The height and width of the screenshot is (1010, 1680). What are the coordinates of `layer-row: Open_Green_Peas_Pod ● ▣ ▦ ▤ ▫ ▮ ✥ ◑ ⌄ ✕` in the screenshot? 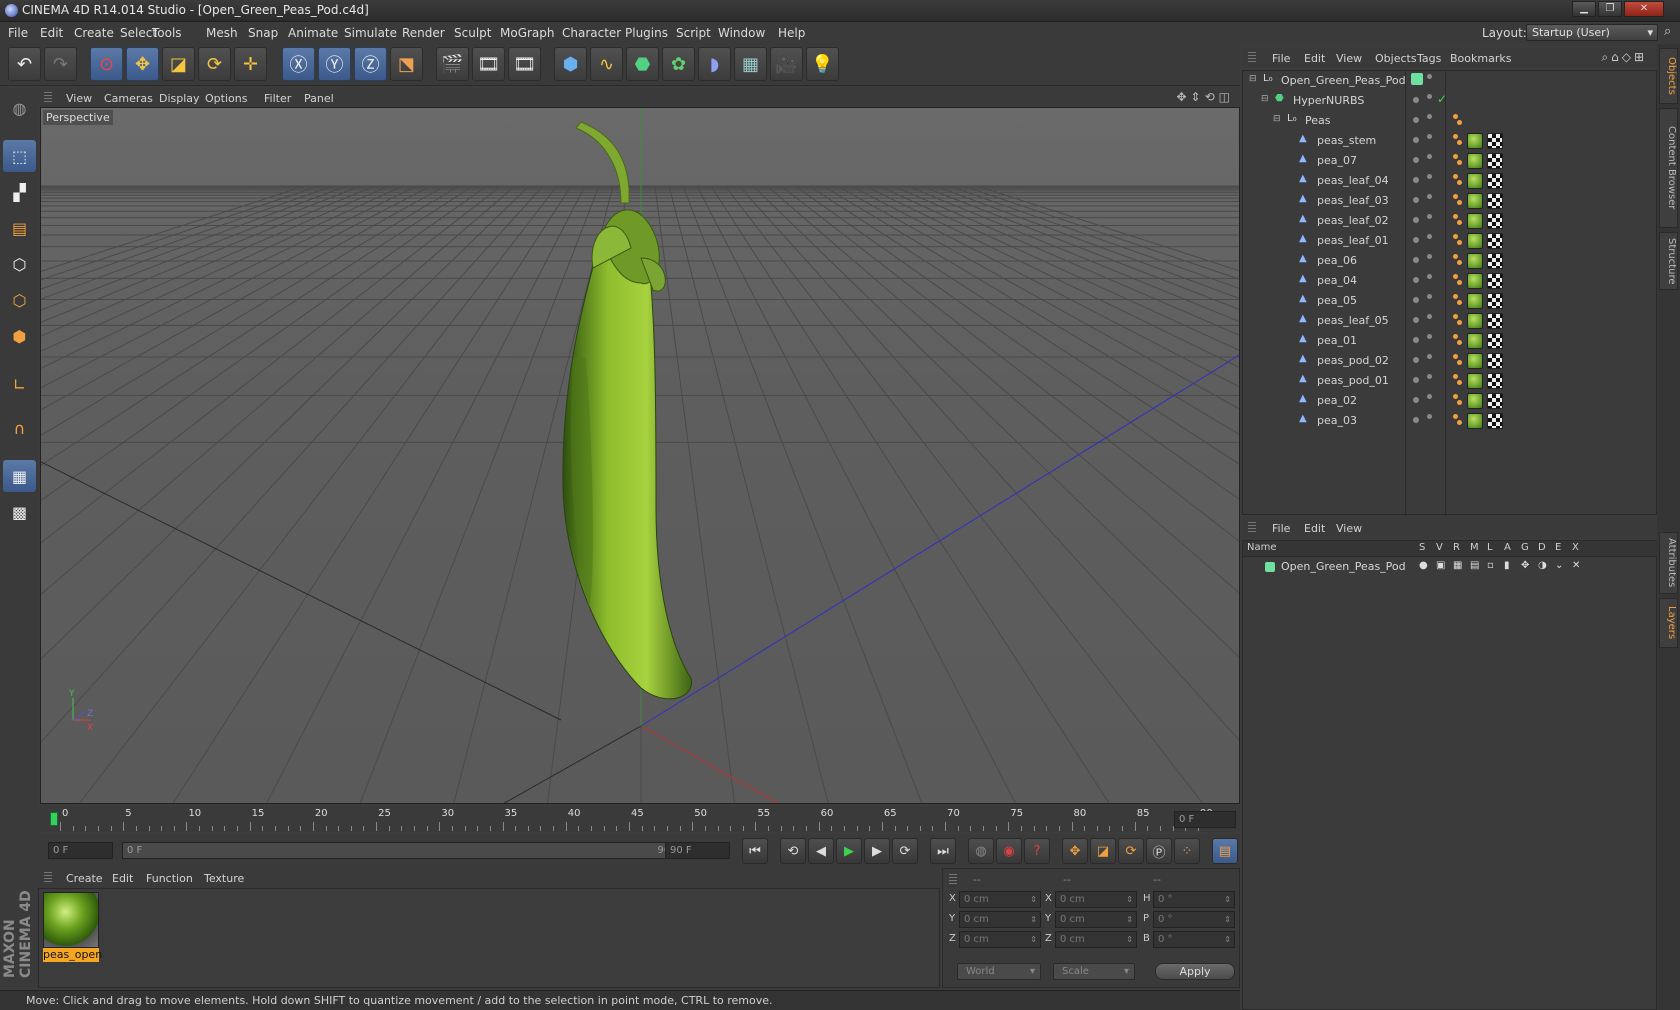 It's located at (1450, 567).